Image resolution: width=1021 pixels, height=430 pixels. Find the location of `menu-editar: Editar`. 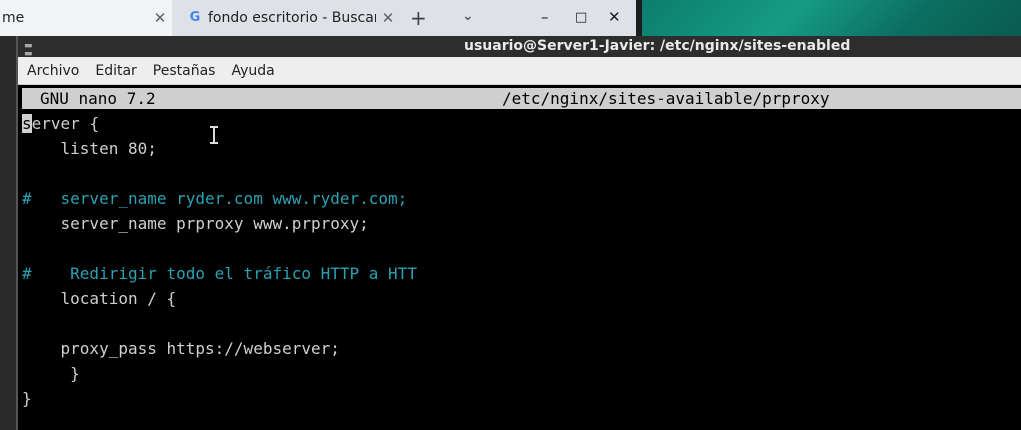

menu-editar: Editar is located at coordinates (115, 71).